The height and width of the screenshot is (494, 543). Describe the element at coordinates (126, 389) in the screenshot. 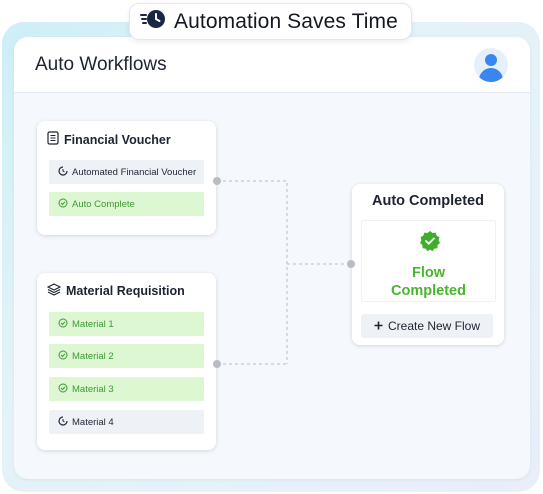

I see `list-item: Material 3` at that location.